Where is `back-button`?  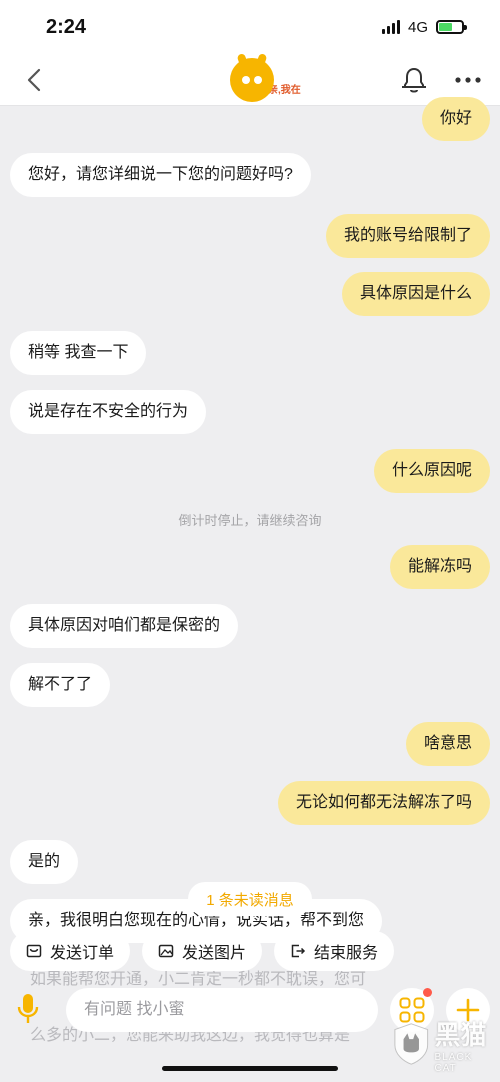 back-button is located at coordinates (34, 80).